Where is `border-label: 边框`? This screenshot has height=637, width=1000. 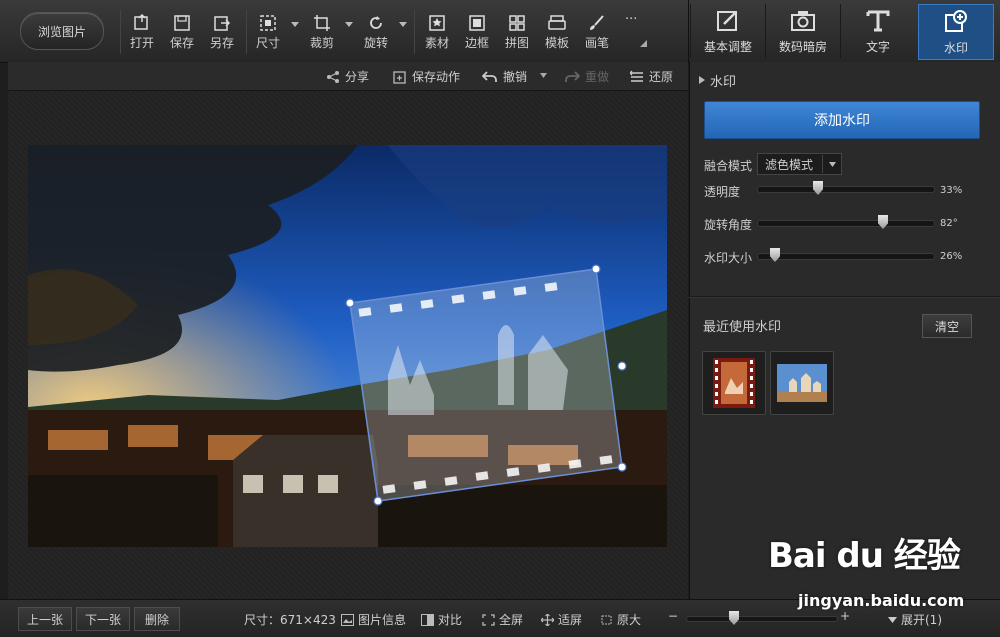
border-label: 边框 is located at coordinates (476, 43).